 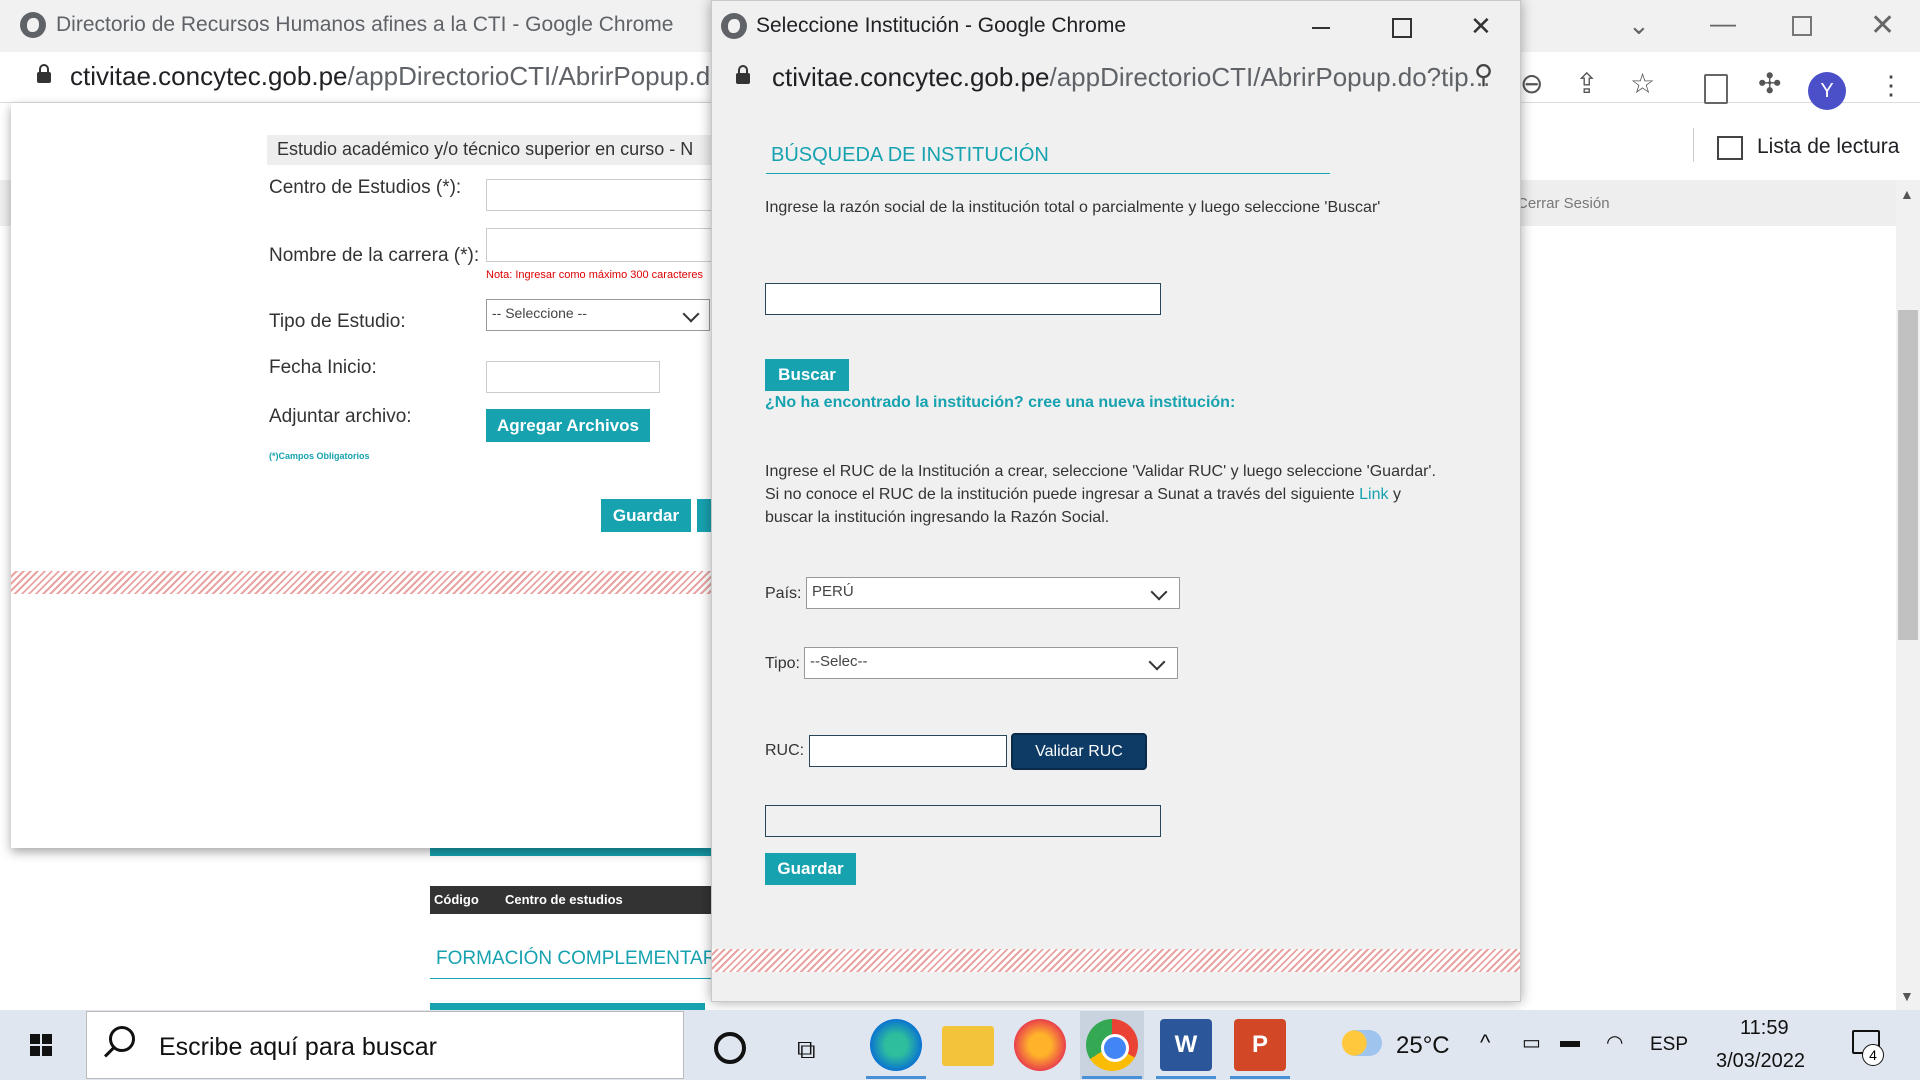 I want to click on search-icon-handle, so click(x=110, y=1051).